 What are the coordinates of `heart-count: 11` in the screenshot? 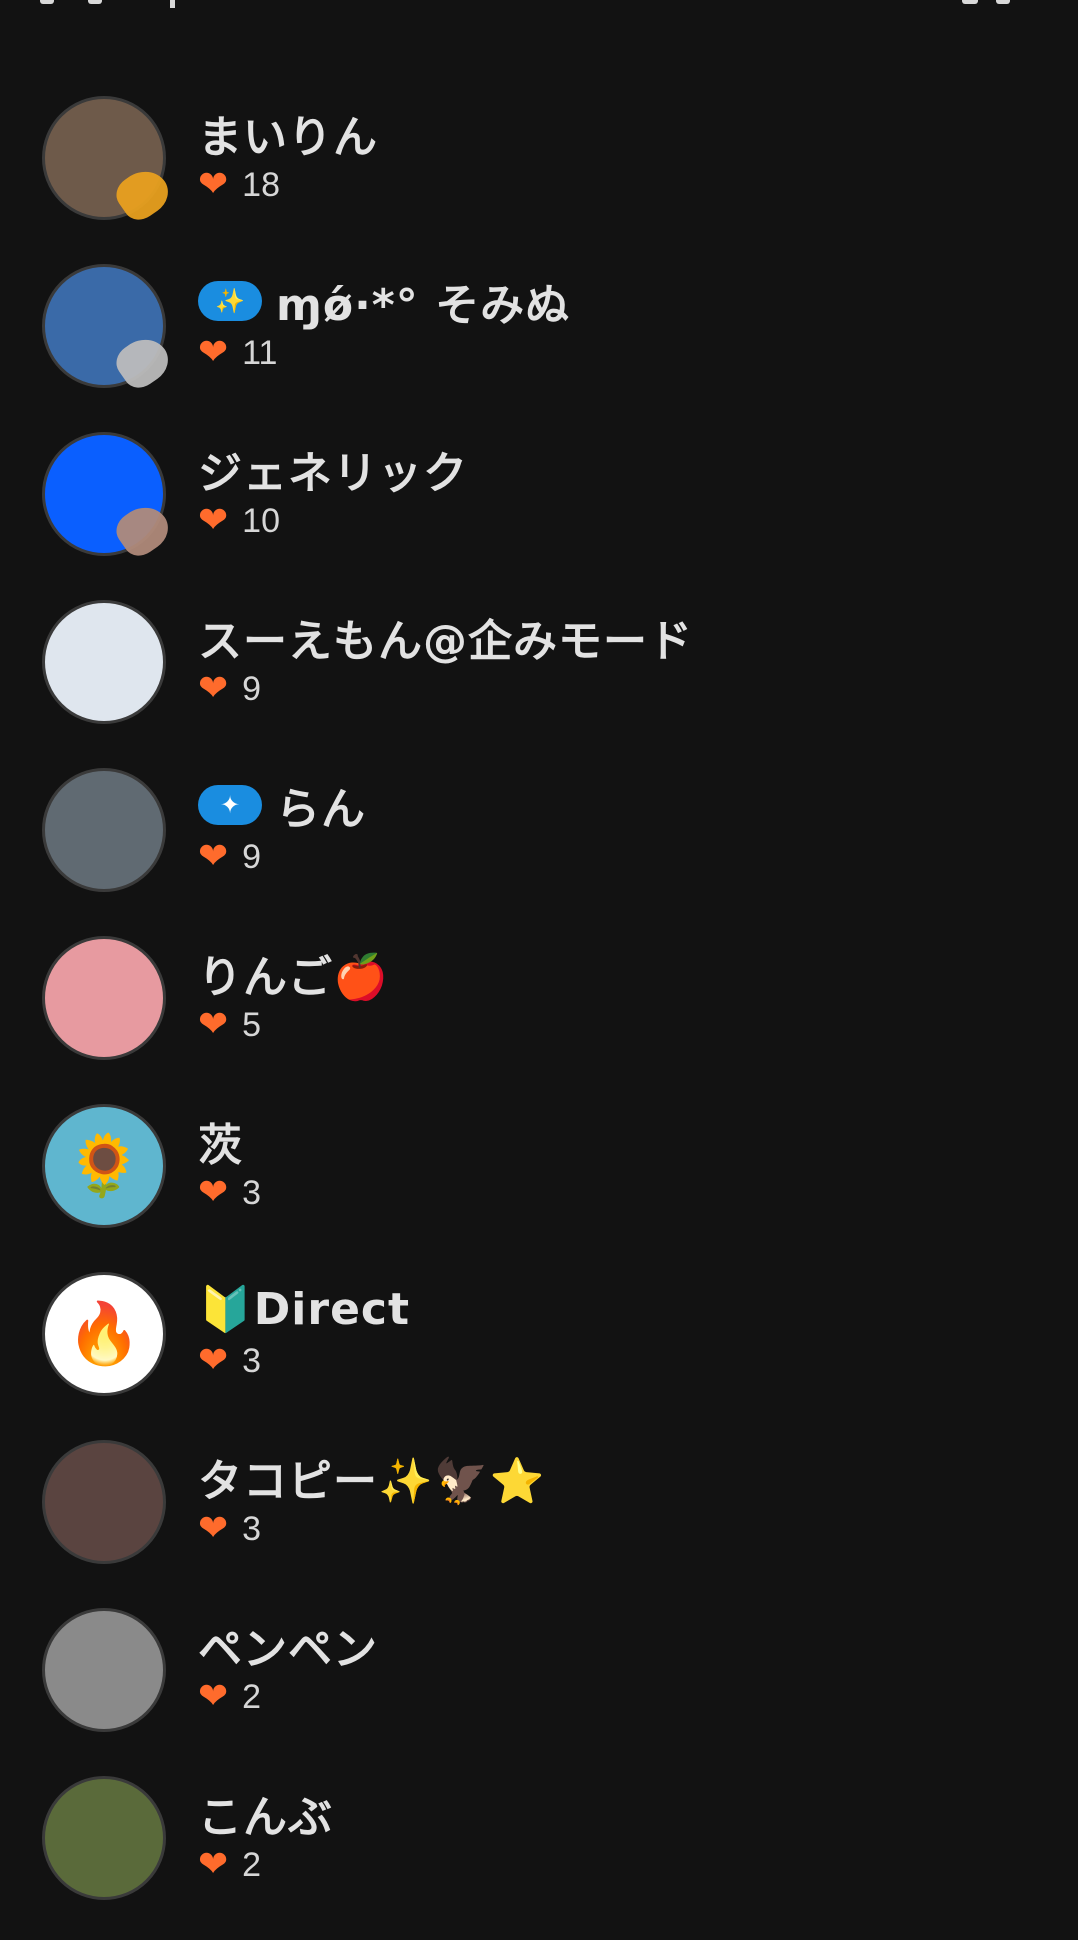 It's located at (260, 352).